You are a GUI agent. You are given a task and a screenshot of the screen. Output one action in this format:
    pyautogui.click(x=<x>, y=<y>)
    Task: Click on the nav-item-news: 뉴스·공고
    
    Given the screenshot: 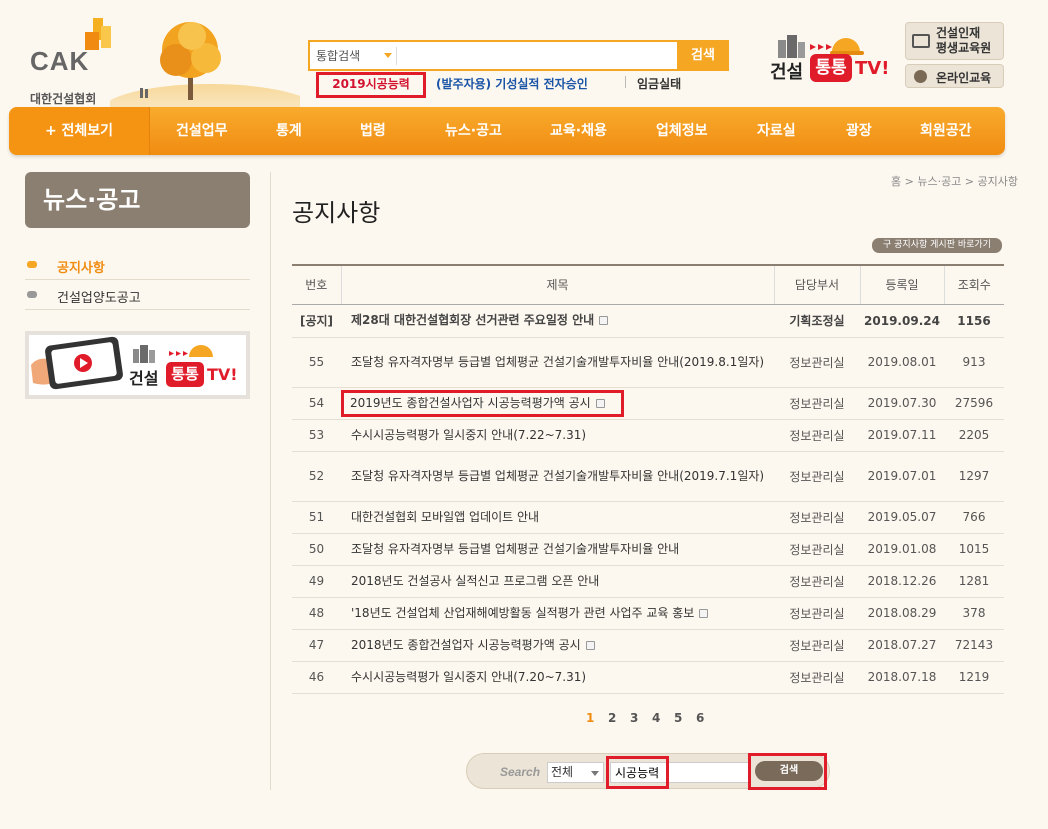 What is the action you would take?
    pyautogui.click(x=473, y=131)
    